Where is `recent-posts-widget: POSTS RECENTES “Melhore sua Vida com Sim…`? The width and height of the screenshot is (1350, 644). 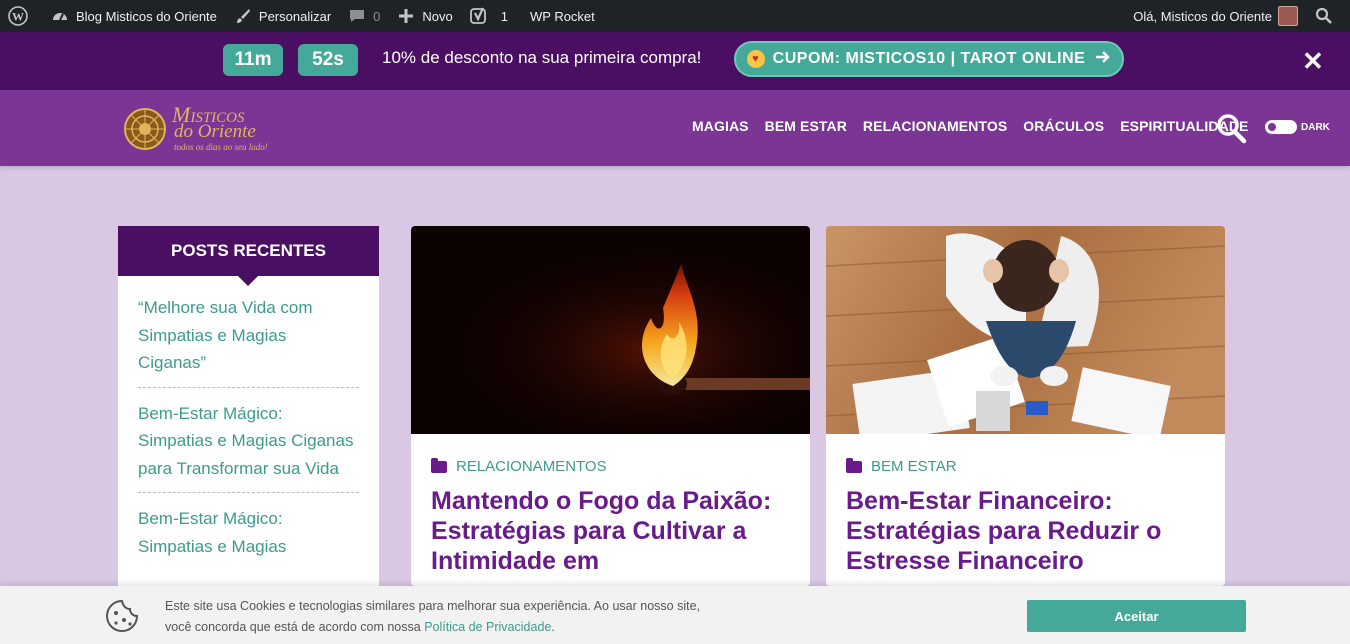 recent-posts-widget: POSTS RECENTES “Melhore sua Vida com Sim… is located at coordinates (248, 406).